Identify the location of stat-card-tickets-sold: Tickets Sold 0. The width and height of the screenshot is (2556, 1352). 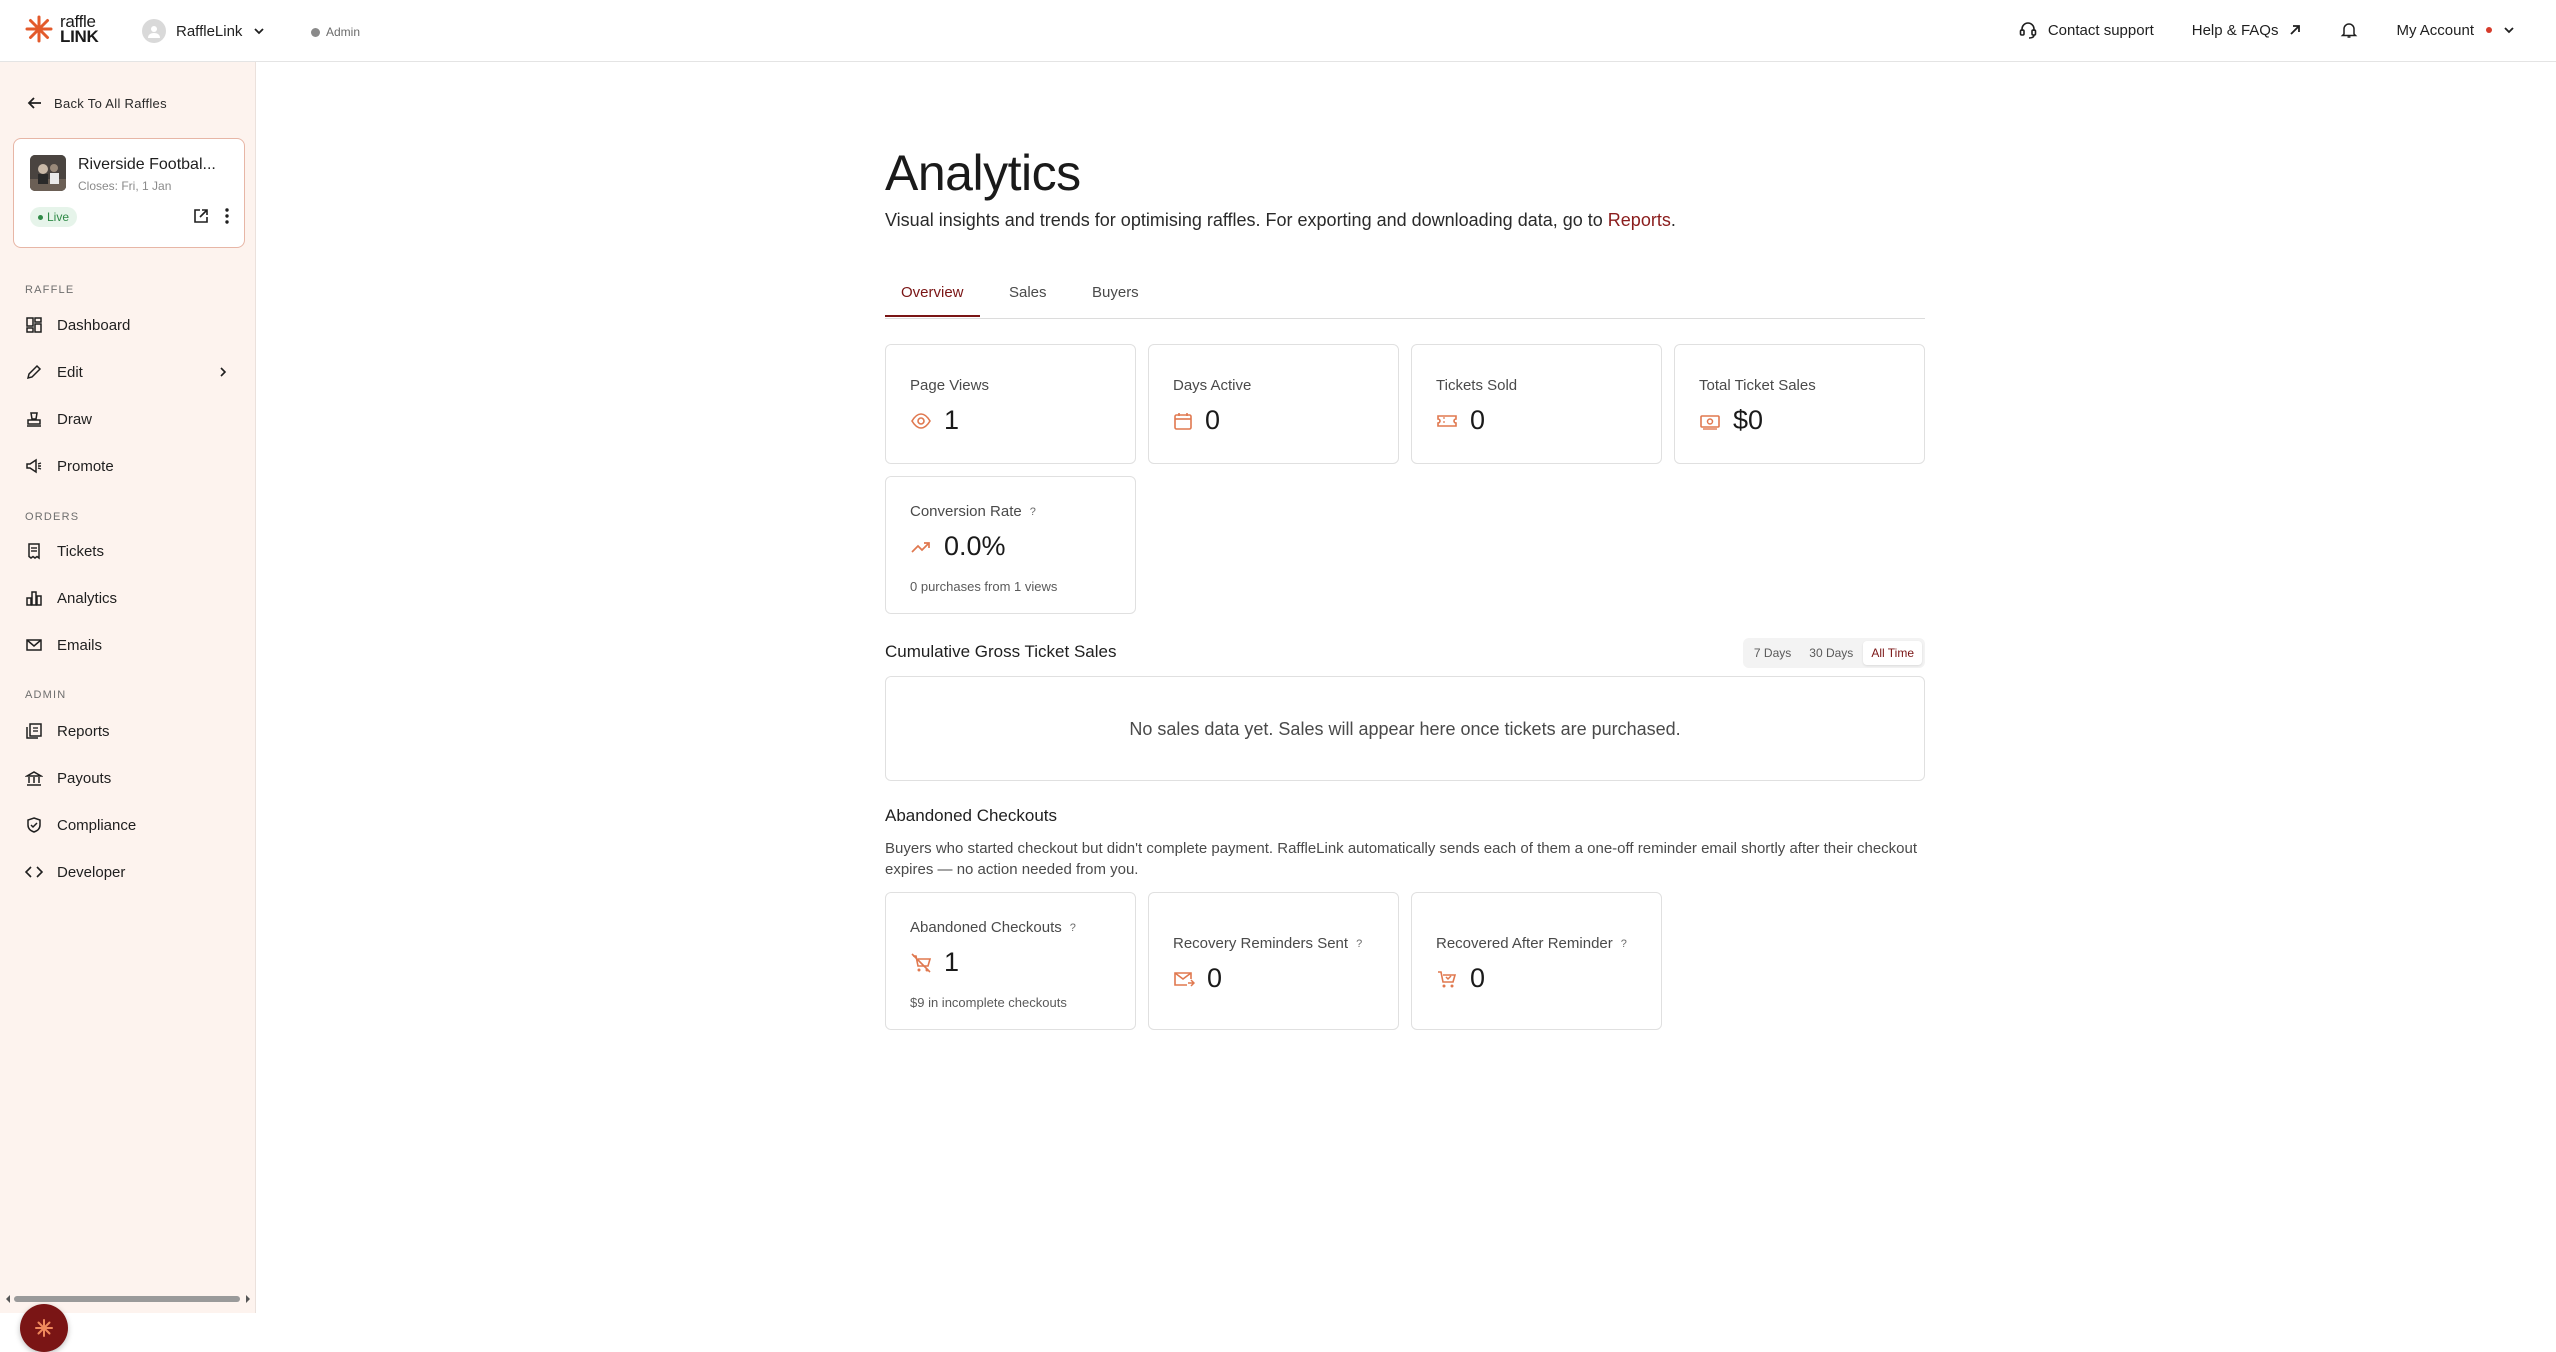
(1536, 404).